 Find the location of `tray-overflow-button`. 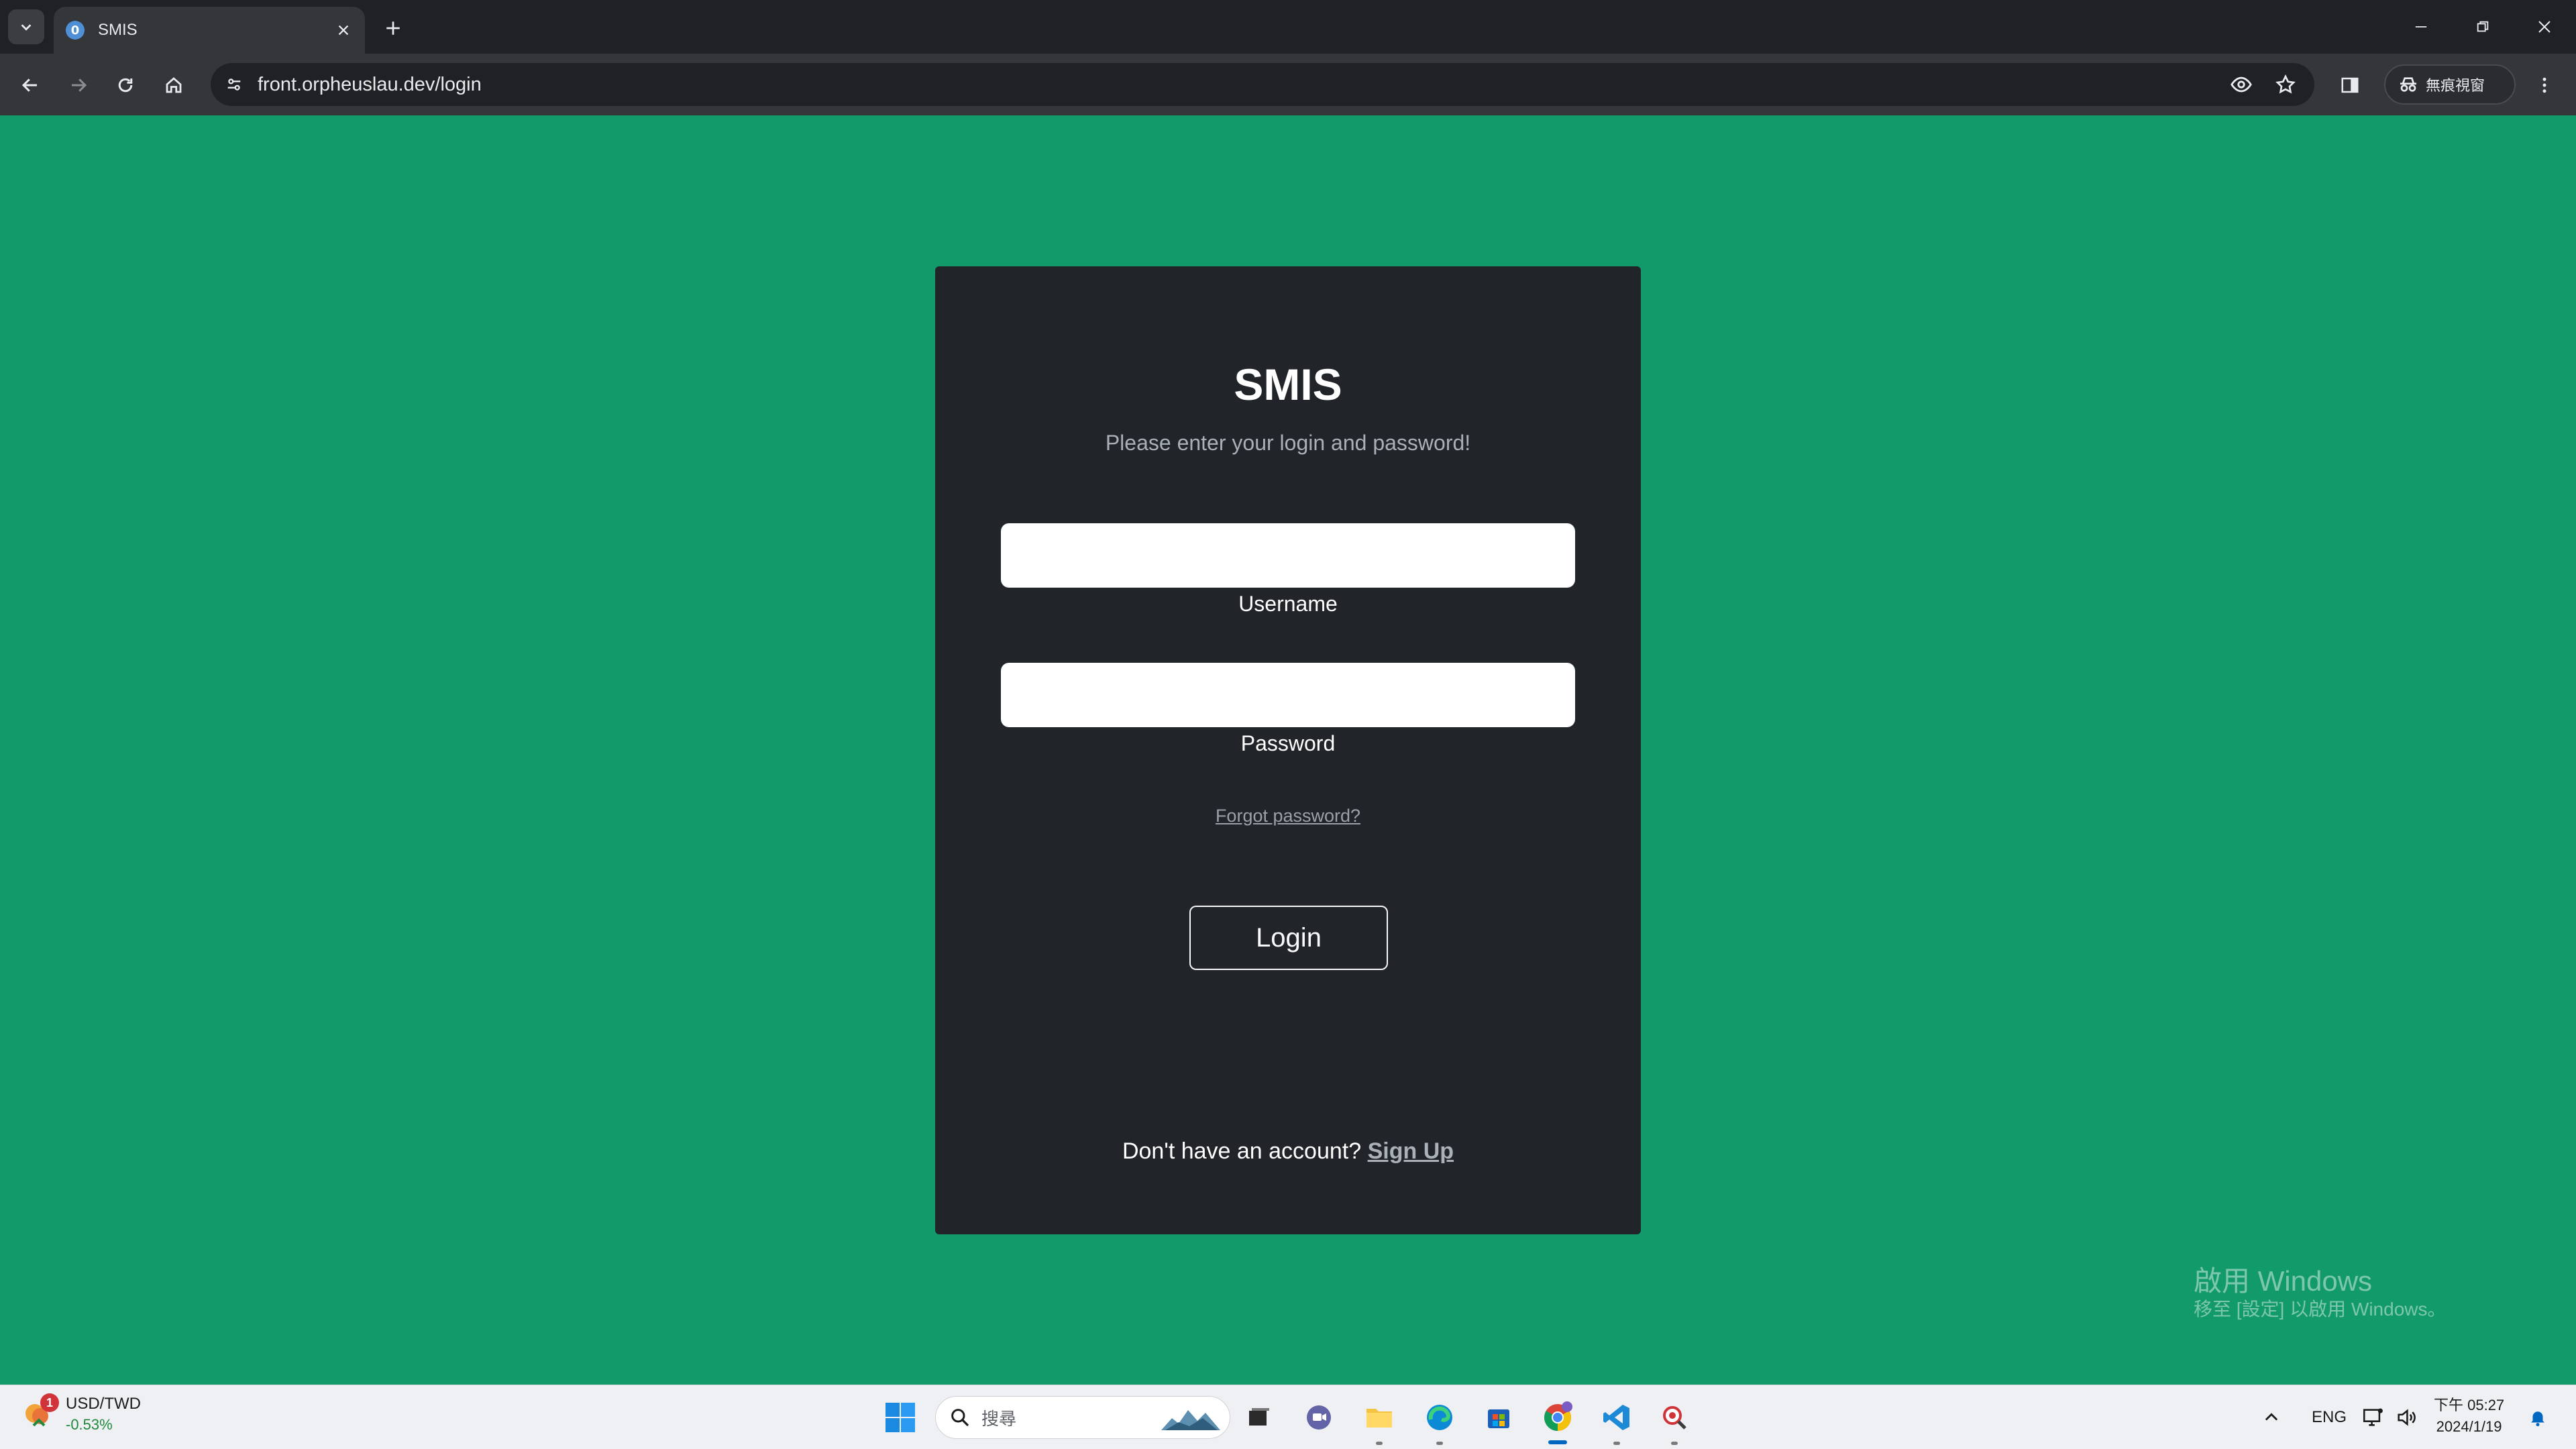

tray-overflow-button is located at coordinates (2271, 1417).